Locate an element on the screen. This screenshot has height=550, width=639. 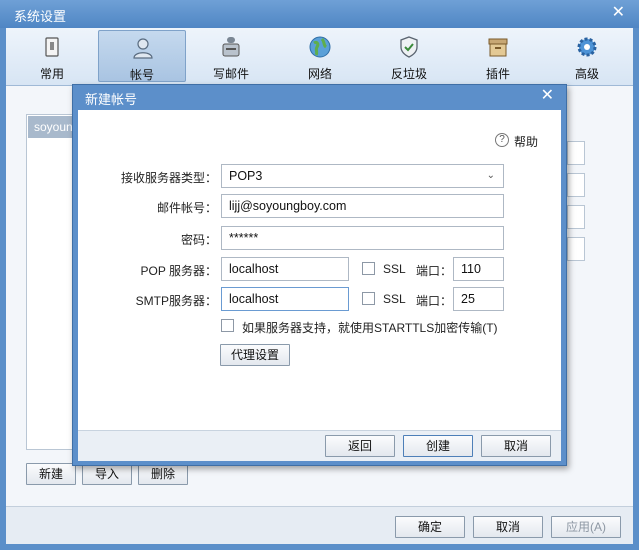
smtp-server-label: SMTP服务器： is located at coordinates (176, 301).